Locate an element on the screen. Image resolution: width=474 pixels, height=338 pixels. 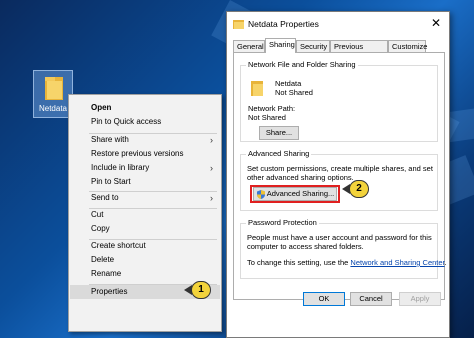
group-heading: Advanced Sharing is located at coordinates (279, 153).